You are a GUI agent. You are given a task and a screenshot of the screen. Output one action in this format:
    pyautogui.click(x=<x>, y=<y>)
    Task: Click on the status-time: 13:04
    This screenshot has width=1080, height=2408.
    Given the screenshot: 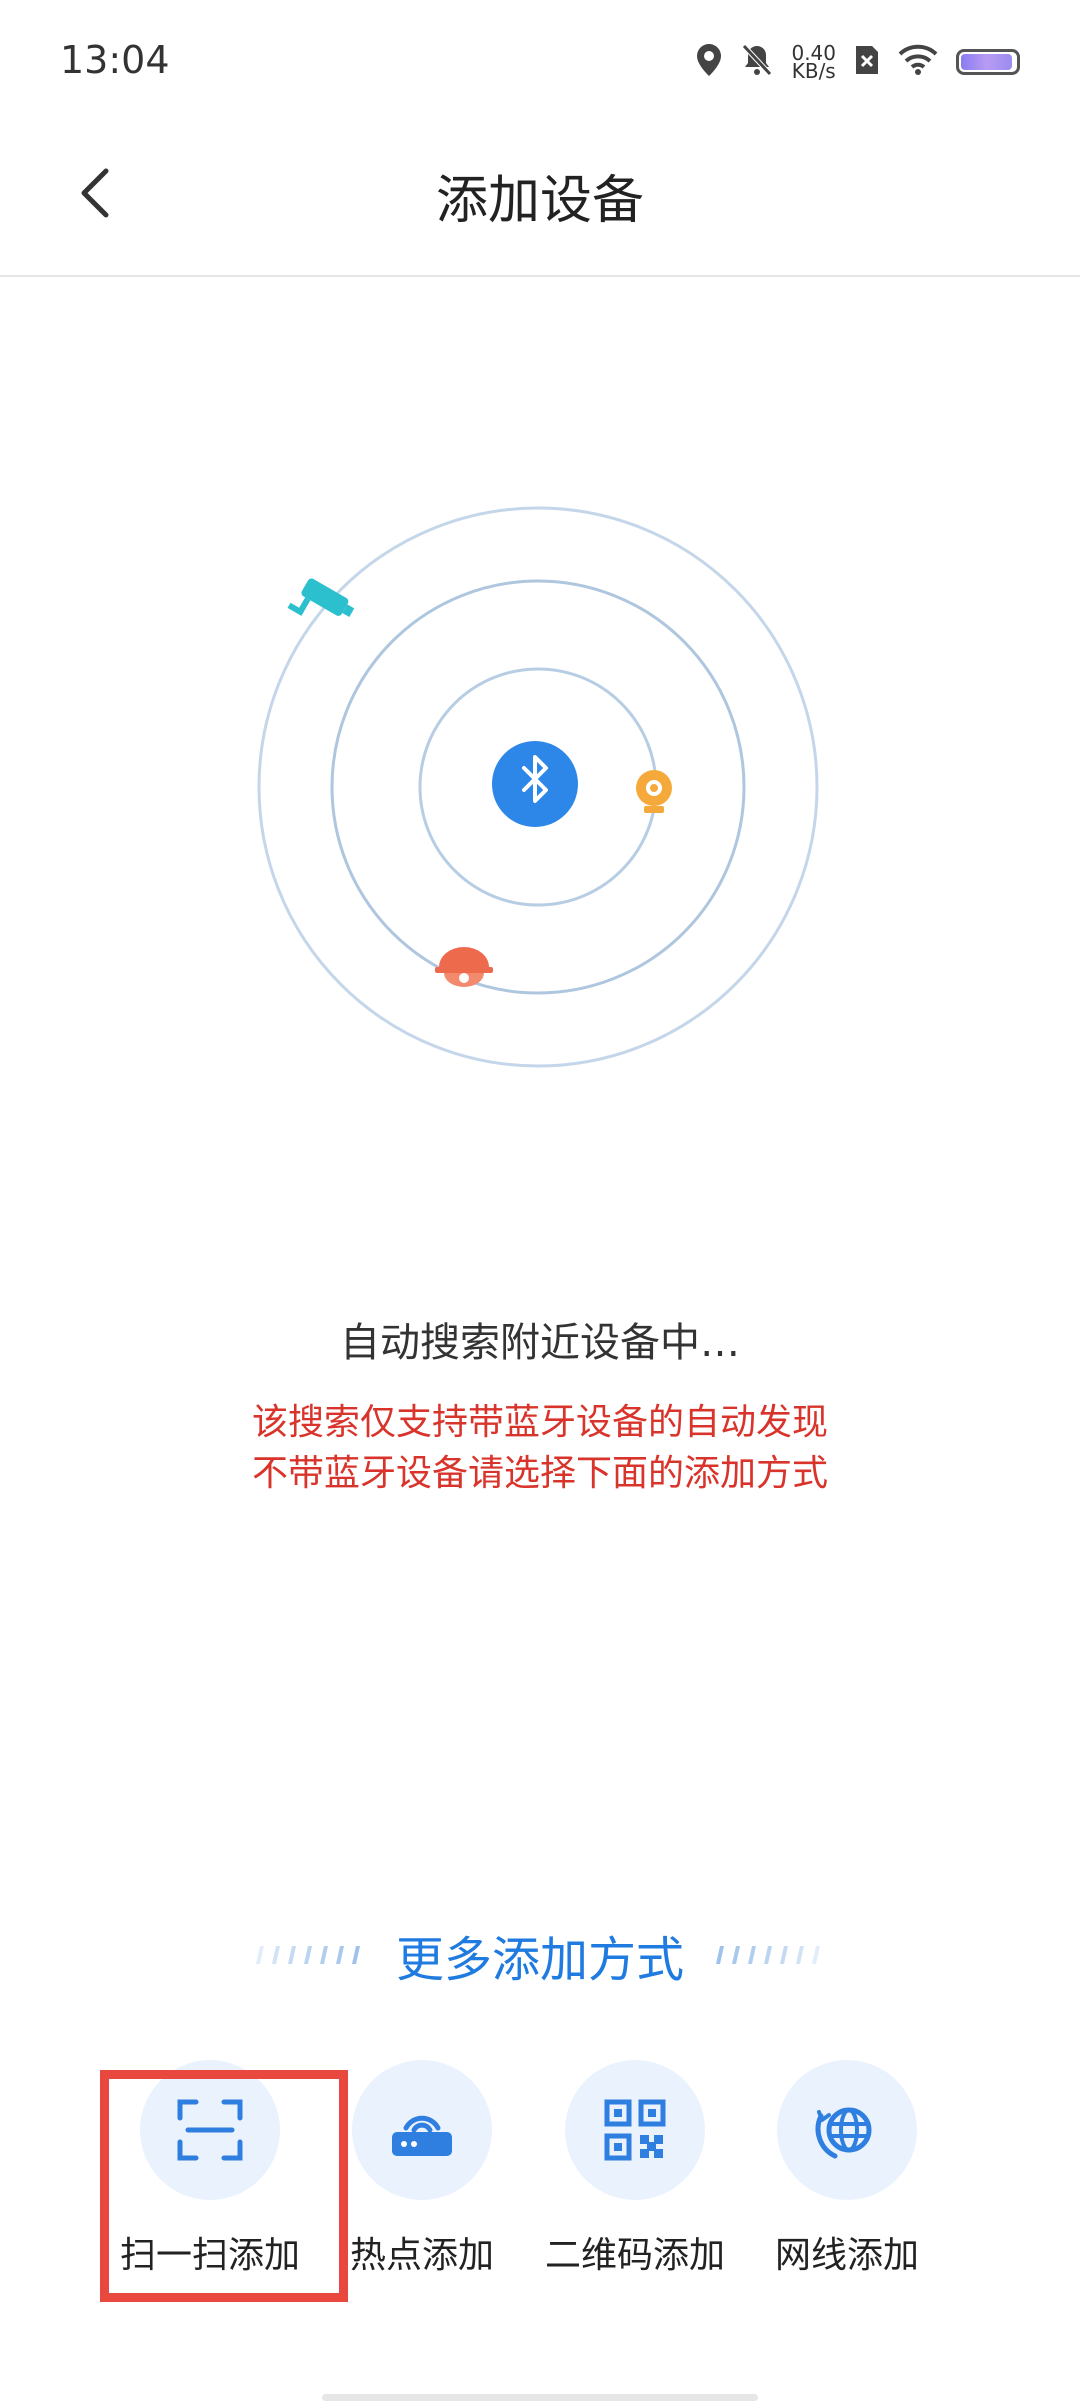 What is the action you would take?
    pyautogui.click(x=115, y=60)
    